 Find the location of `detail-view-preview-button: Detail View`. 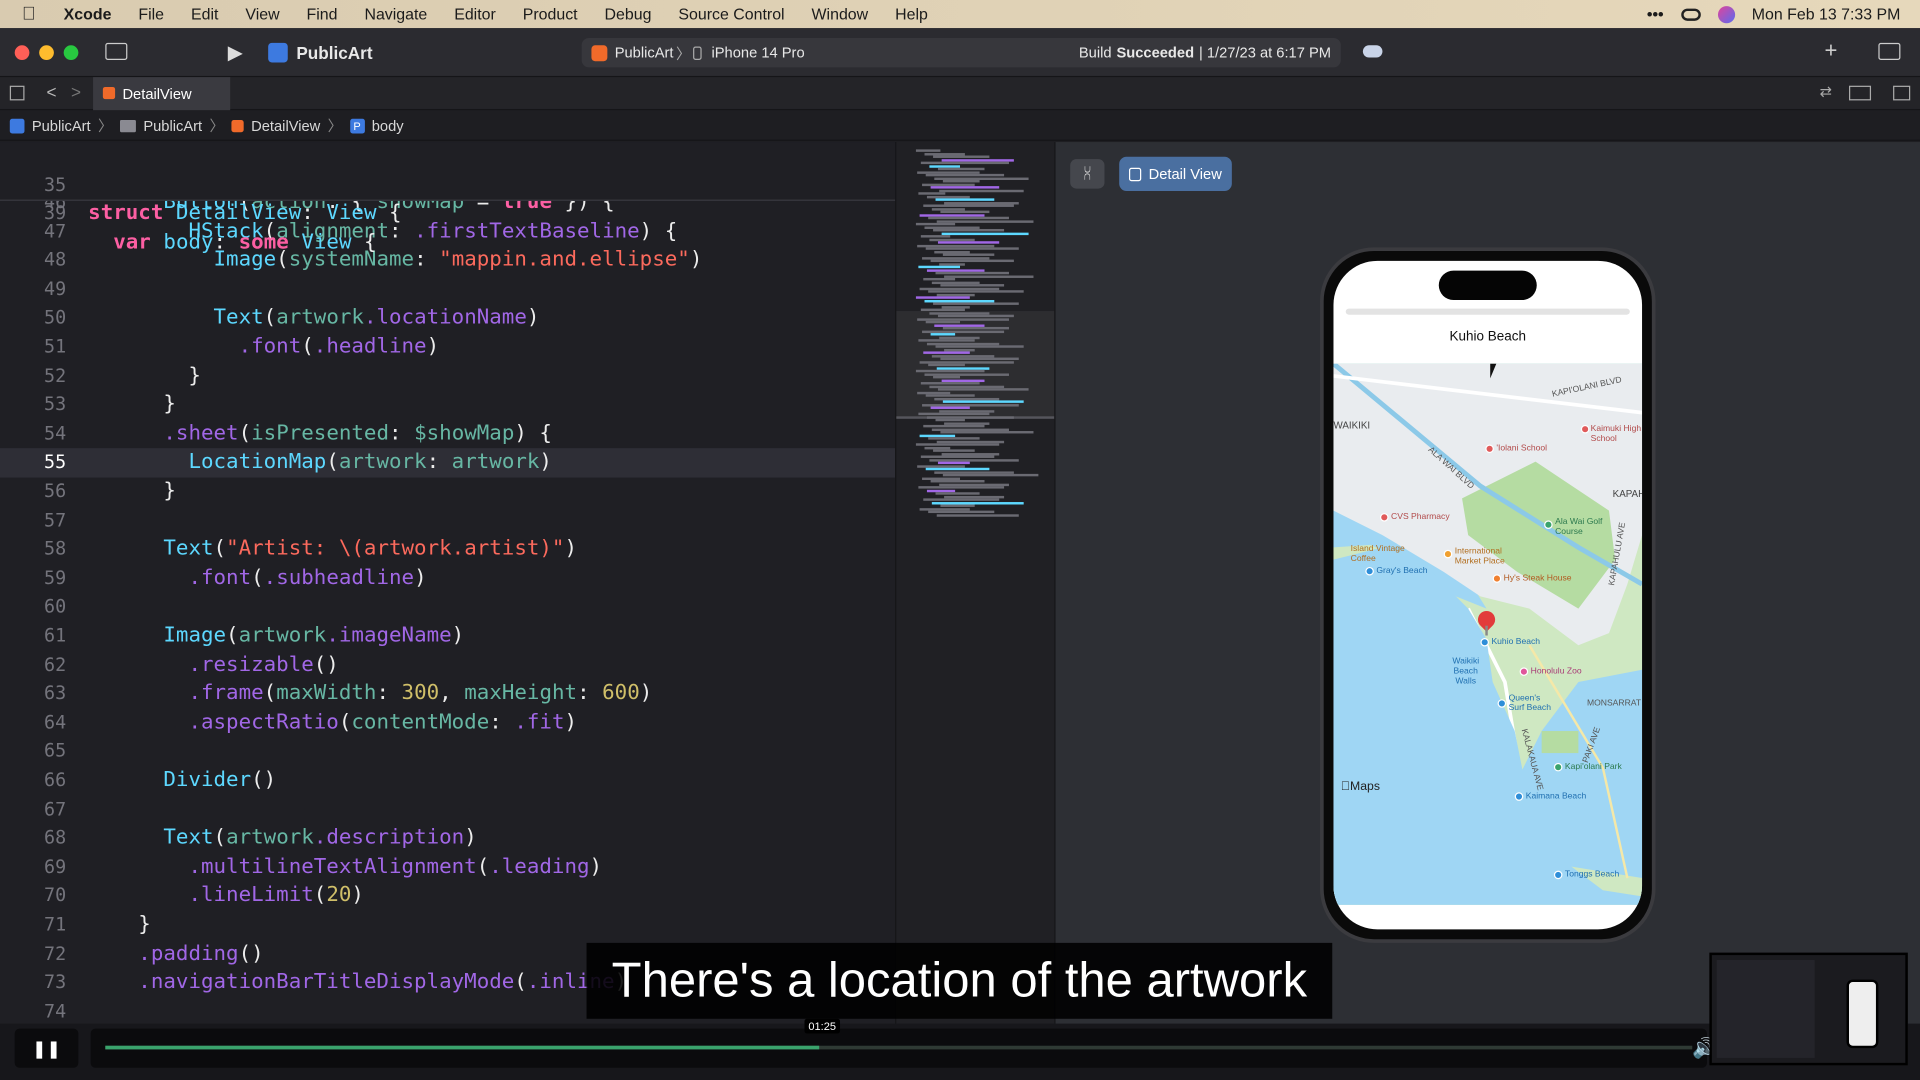

detail-view-preview-button: Detail View is located at coordinates (1175, 174).